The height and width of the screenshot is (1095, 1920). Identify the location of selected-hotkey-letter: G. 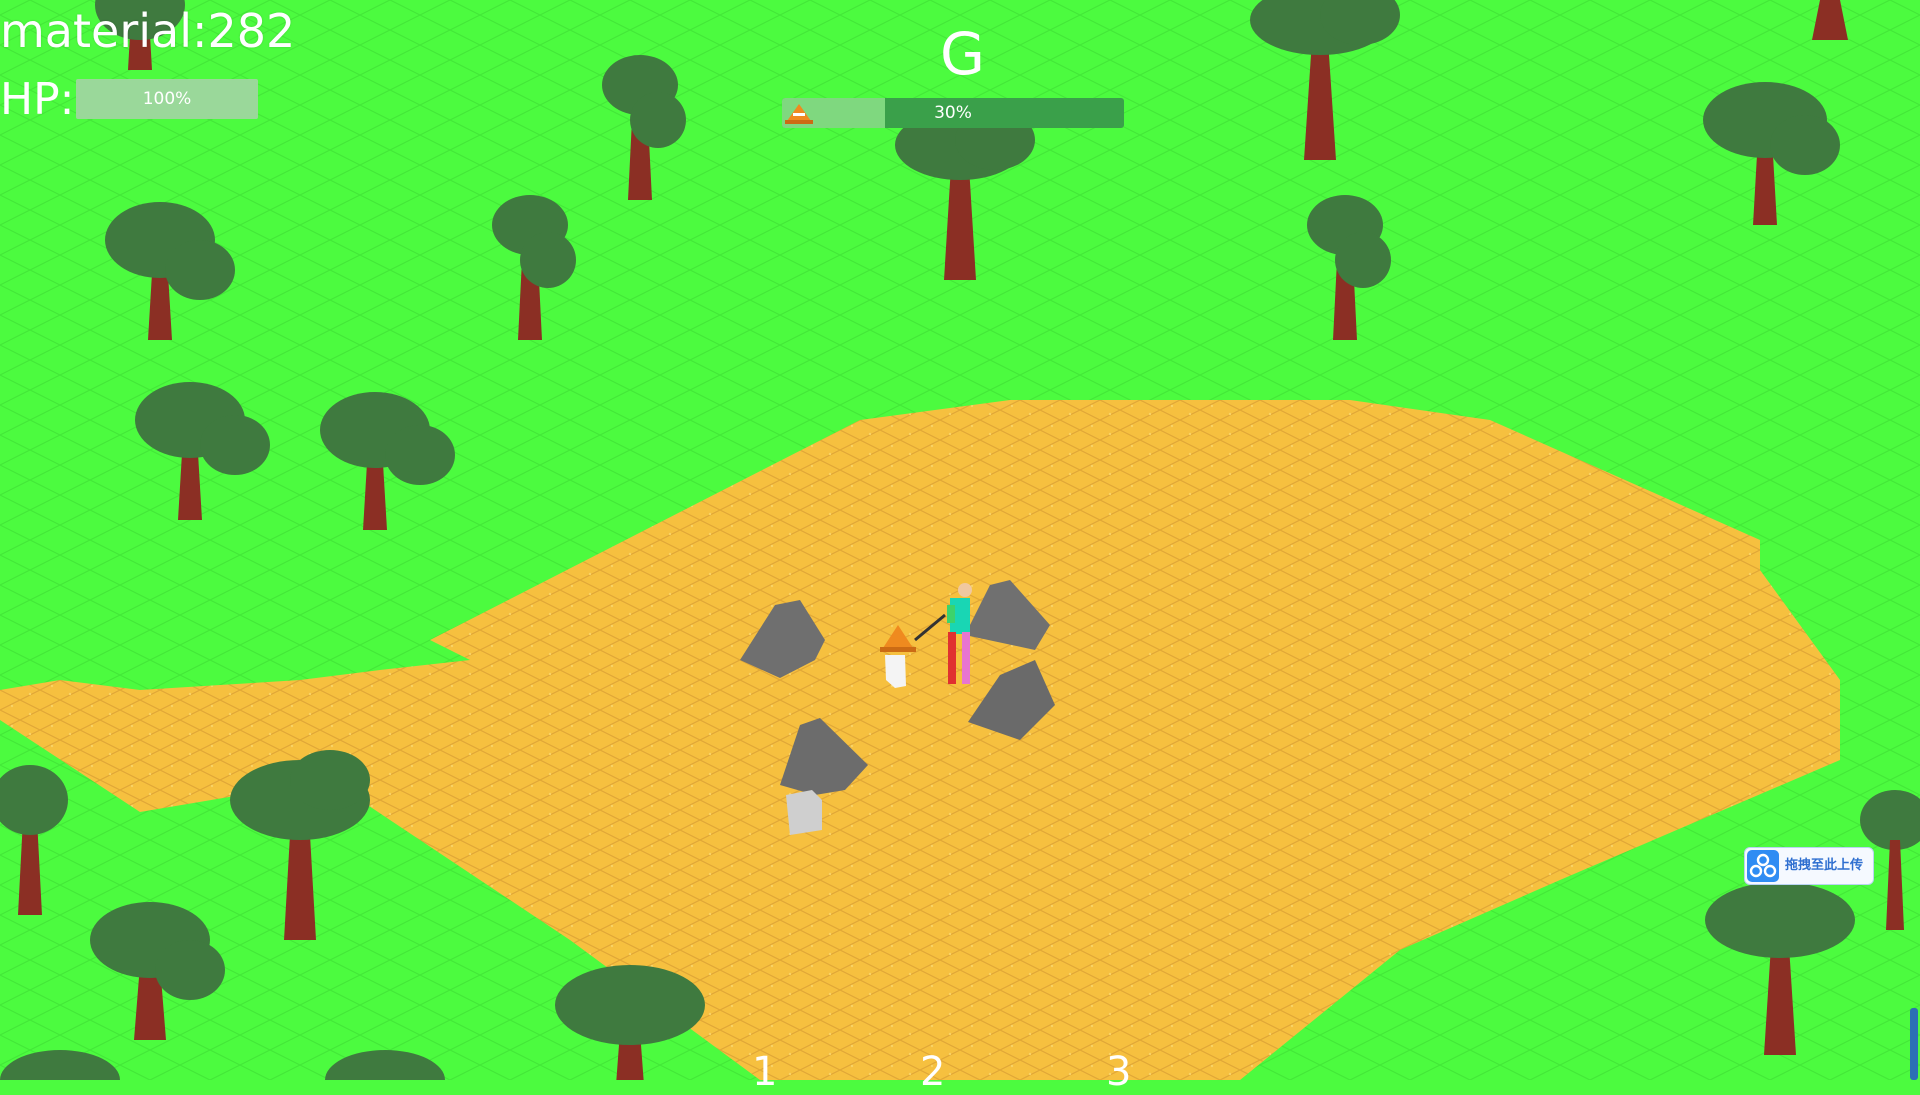
(962, 54).